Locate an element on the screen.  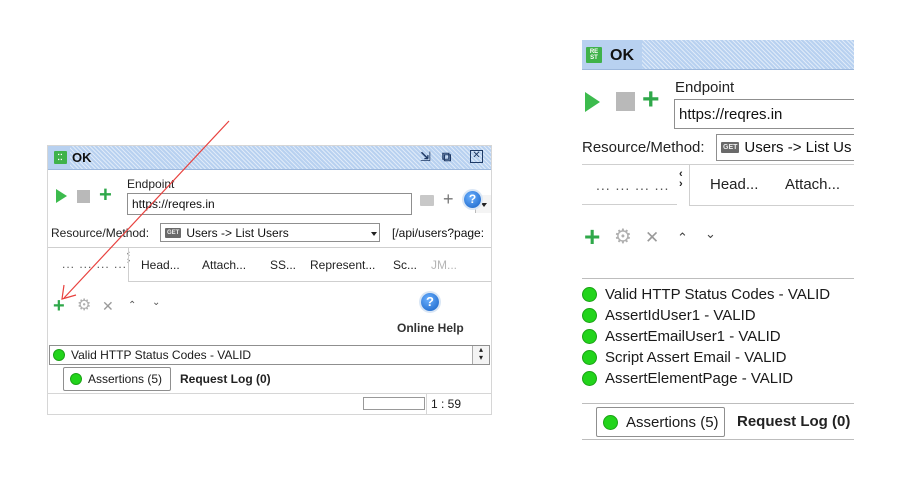
assertion-label: AssertElementPage - VALID is located at coordinates (699, 378).